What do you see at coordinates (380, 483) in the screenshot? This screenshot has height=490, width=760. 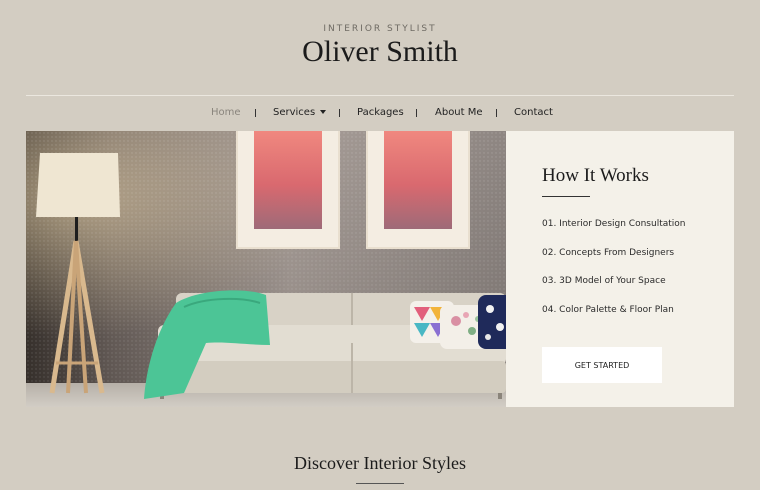 I see `discover-underline` at bounding box center [380, 483].